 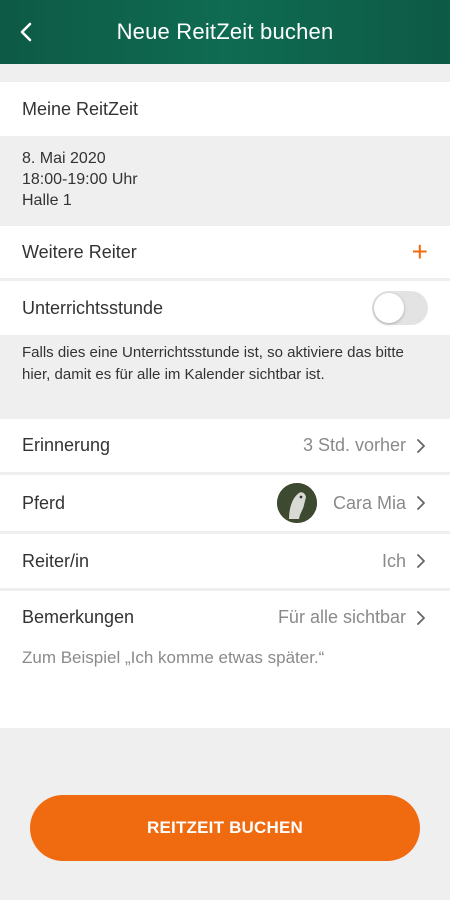 I want to click on reminder-row: Erinnerung 3 Std. vorher, so click(x=225, y=445).